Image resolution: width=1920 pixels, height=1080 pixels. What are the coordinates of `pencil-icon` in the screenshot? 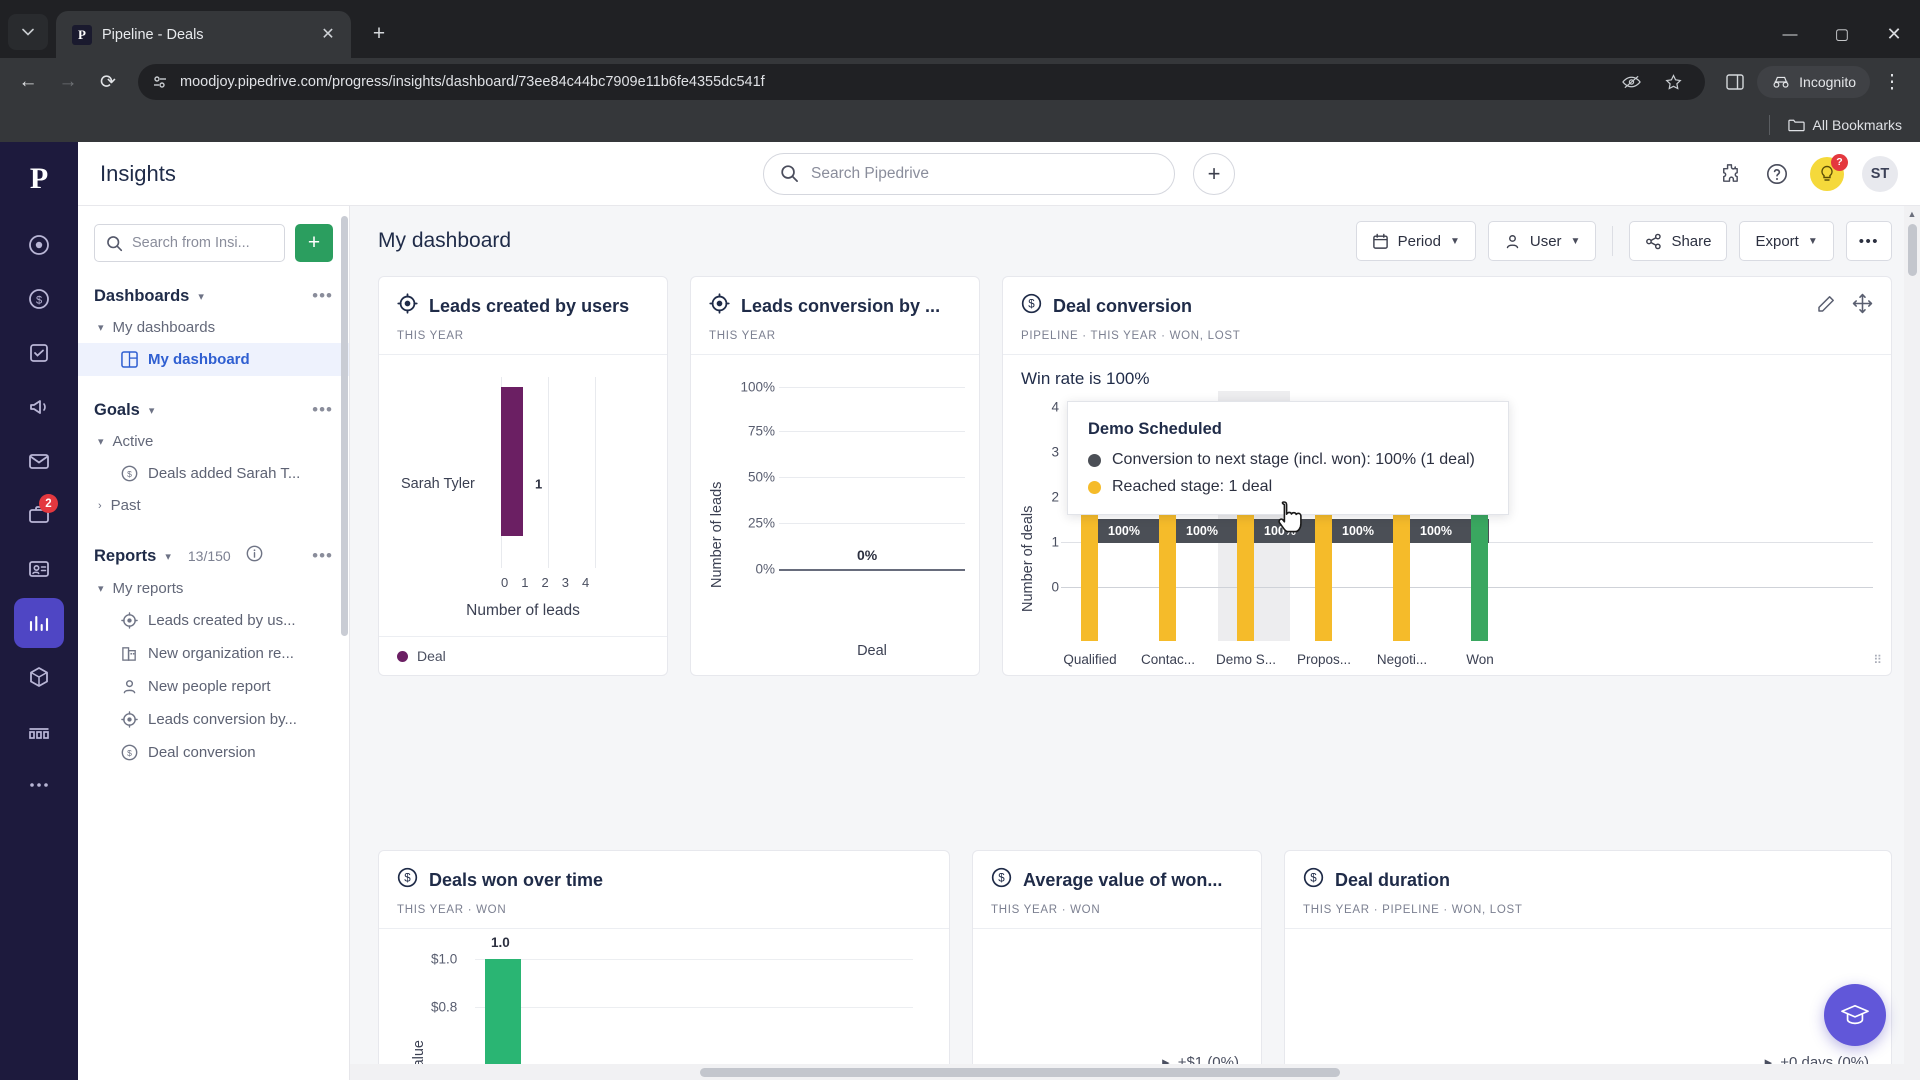 It's located at (1826, 306).